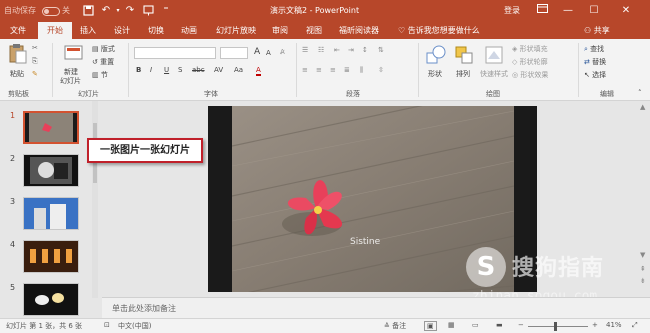 This screenshot has width=650, height=333. Describe the element at coordinates (493, 54) in the screenshot. I see `quick-styles-icon` at that location.